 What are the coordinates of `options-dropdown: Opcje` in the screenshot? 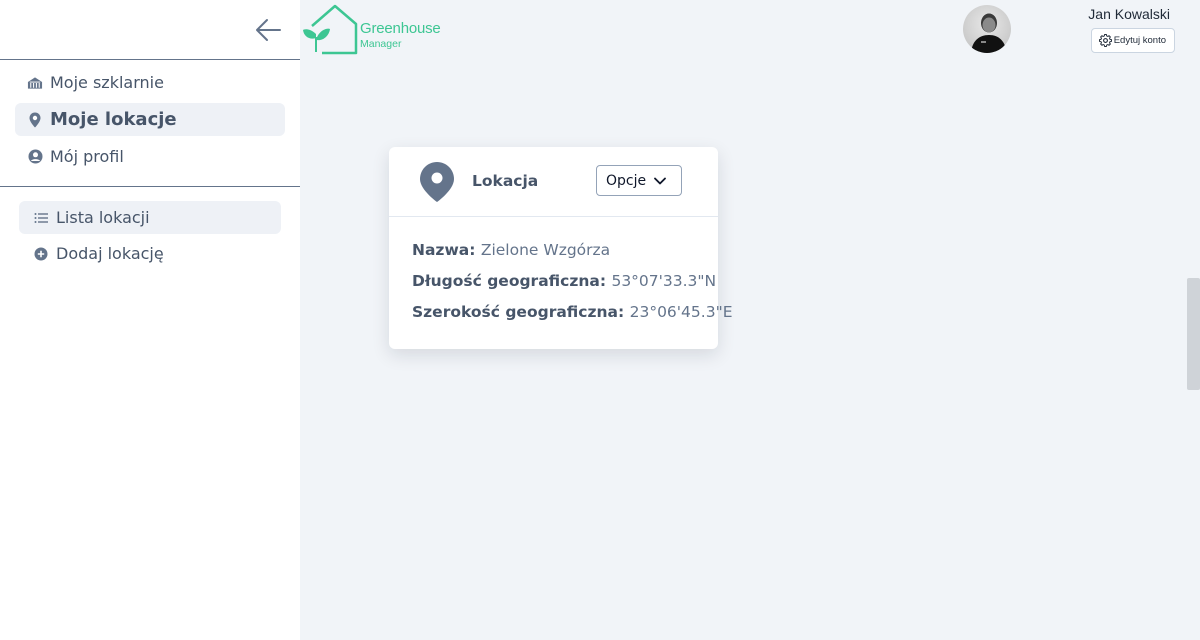 It's located at (639, 180).